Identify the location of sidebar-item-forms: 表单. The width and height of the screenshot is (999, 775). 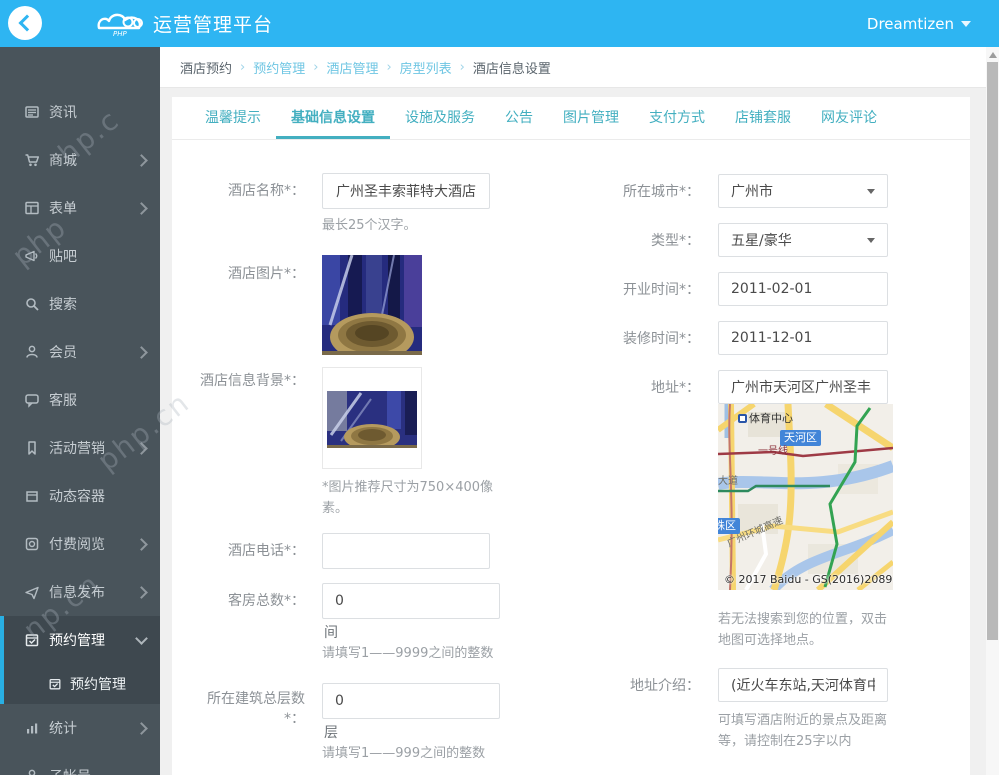
(80, 208).